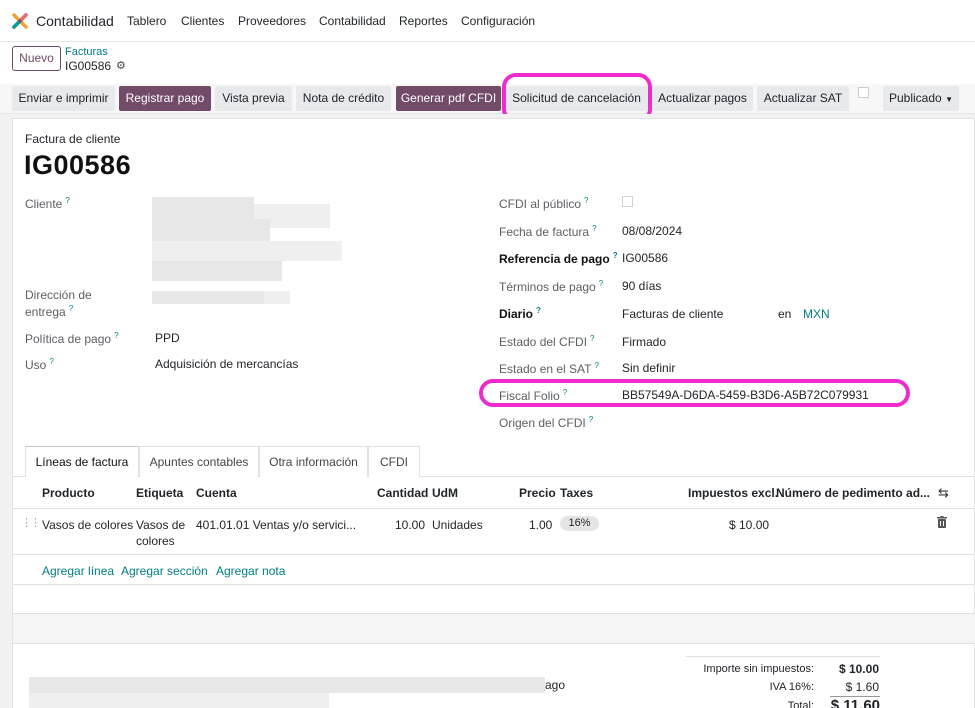 The image size is (975, 708). Describe the element at coordinates (343, 98) in the screenshot. I see `credit-note-button: Nota de crédito` at that location.